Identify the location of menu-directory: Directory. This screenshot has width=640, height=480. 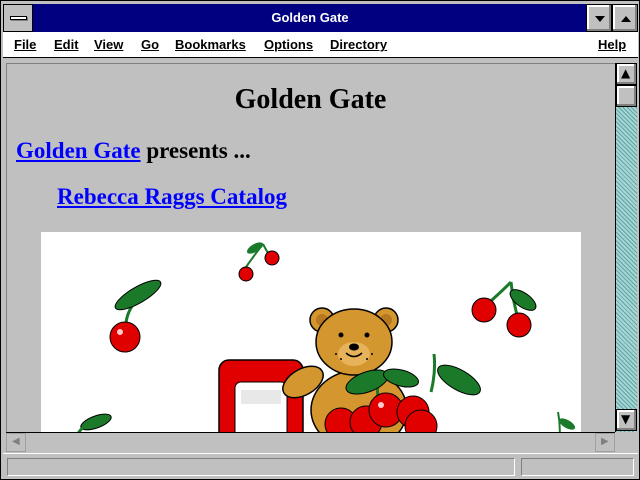
(358, 44).